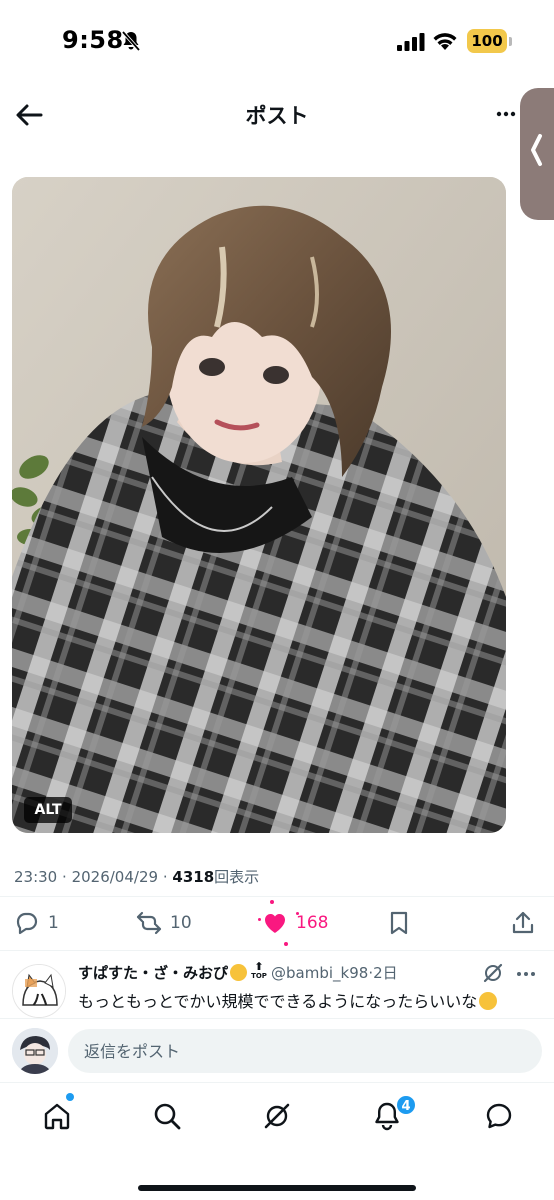  Describe the element at coordinates (237, 877) in the screenshot. I see `views-label: 回表示` at that location.